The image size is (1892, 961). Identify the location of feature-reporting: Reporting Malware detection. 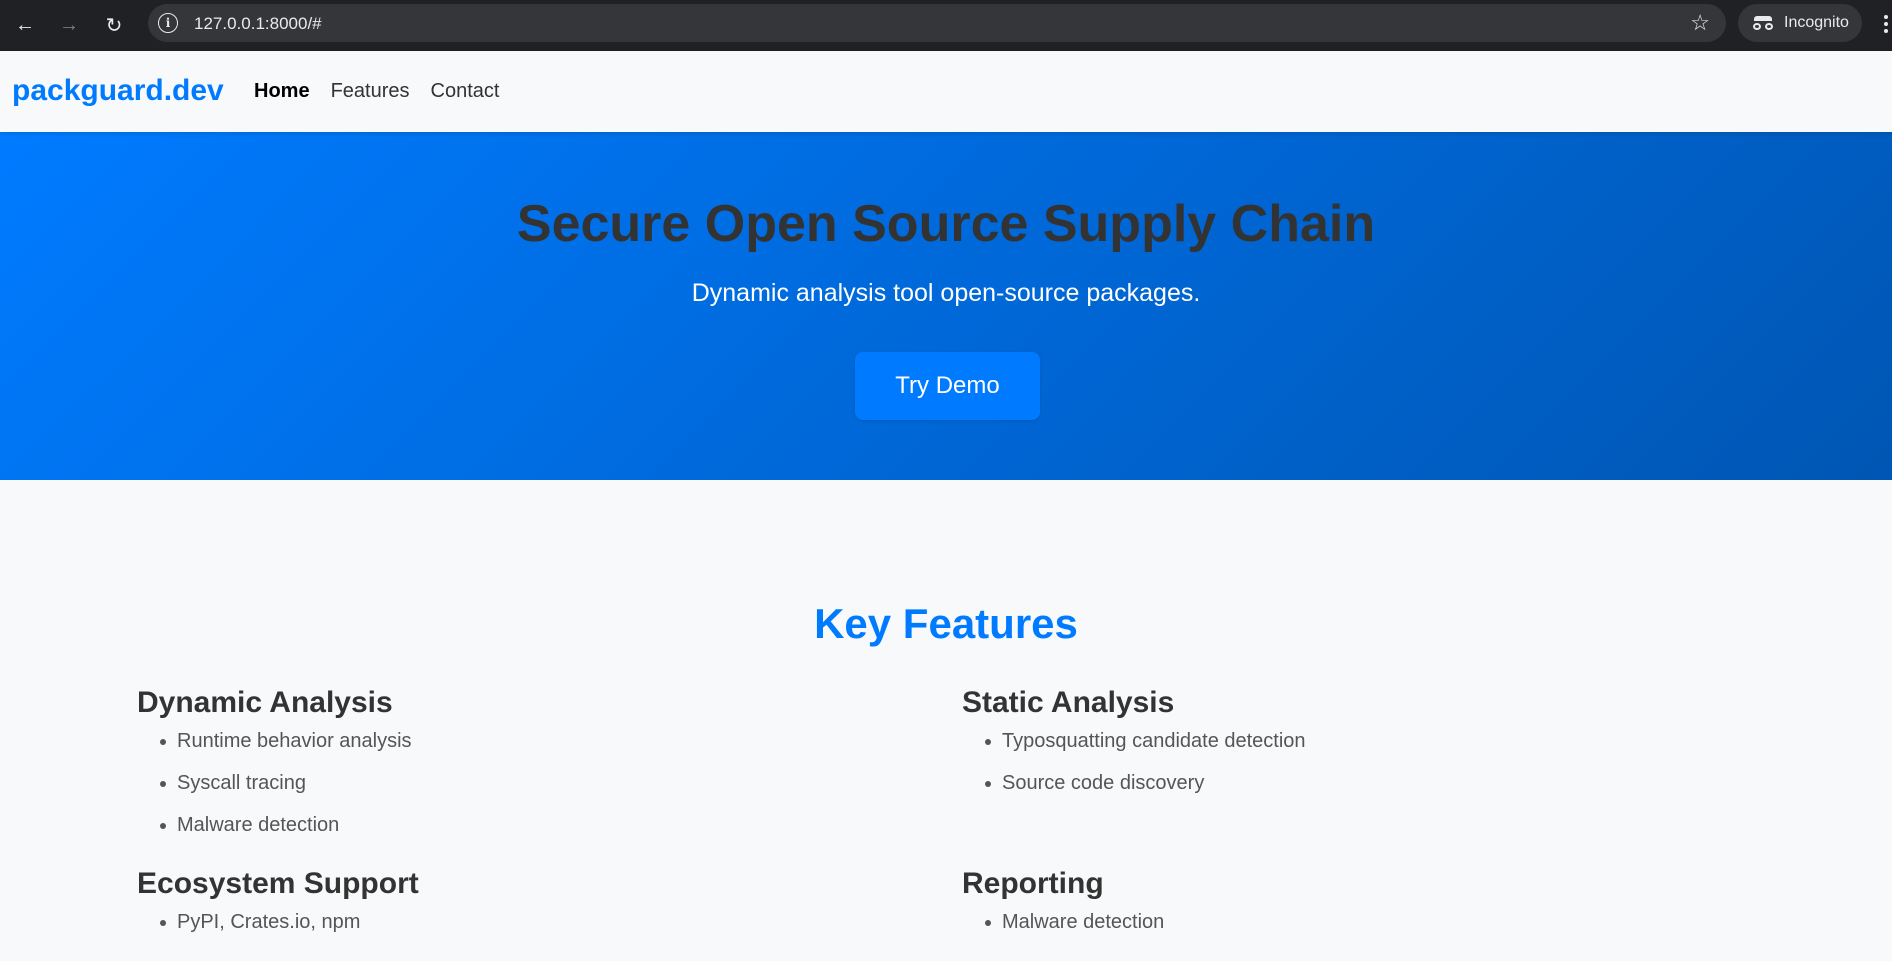
(1063, 909).